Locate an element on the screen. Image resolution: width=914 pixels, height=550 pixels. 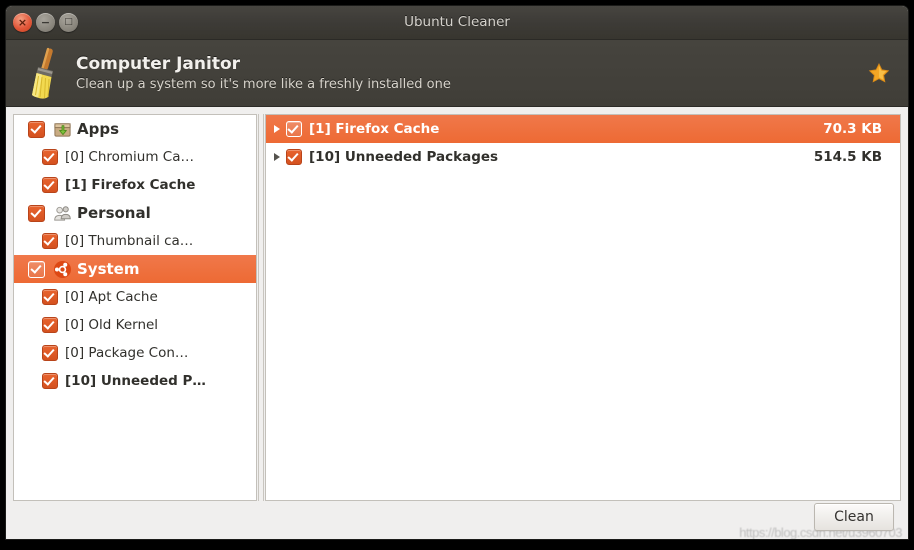
package-icon is located at coordinates (62, 129).